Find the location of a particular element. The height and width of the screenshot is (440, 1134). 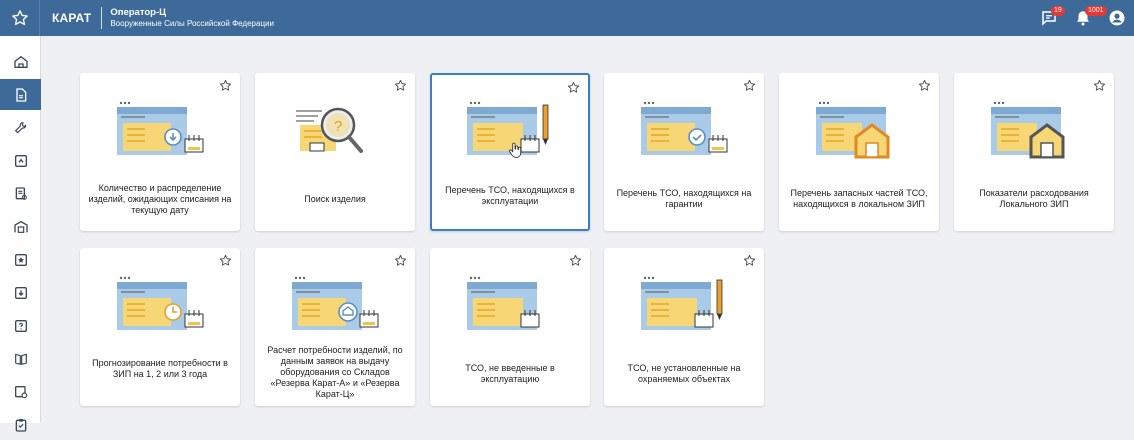

header-divider is located at coordinates (101, 18).